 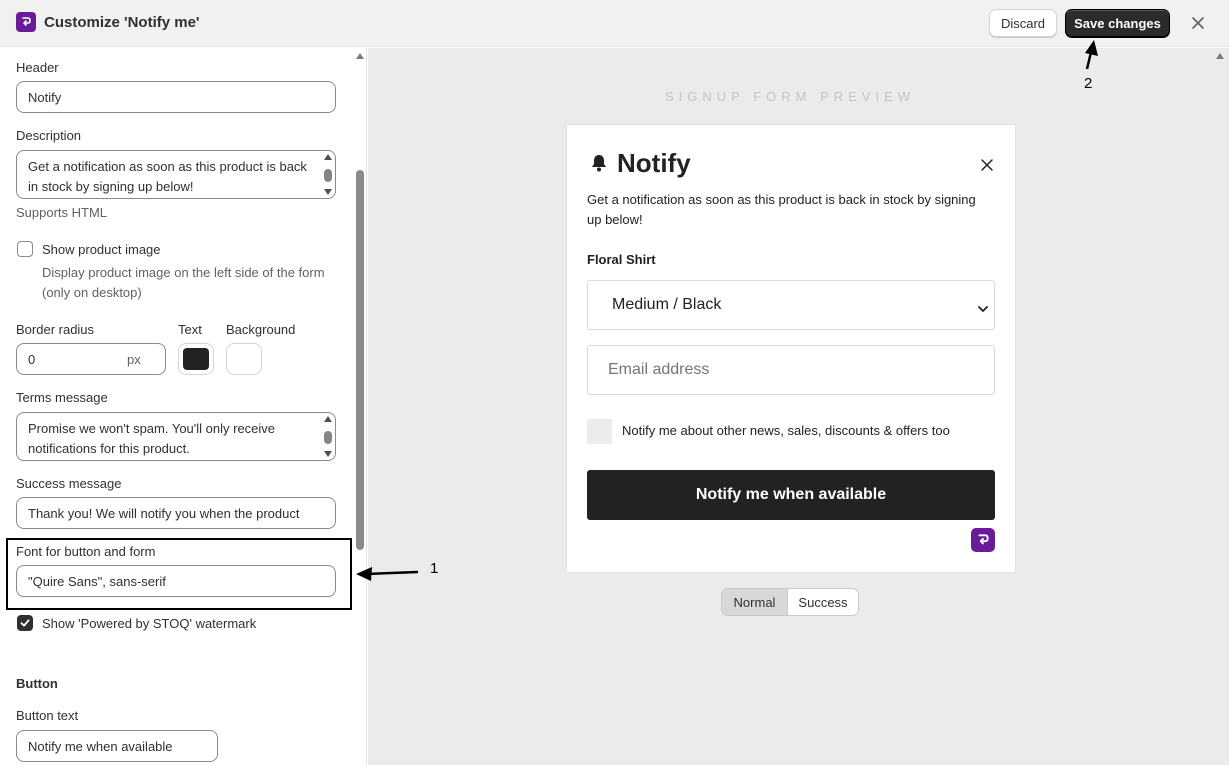 I want to click on annotation-number-1: 1, so click(x=434, y=568).